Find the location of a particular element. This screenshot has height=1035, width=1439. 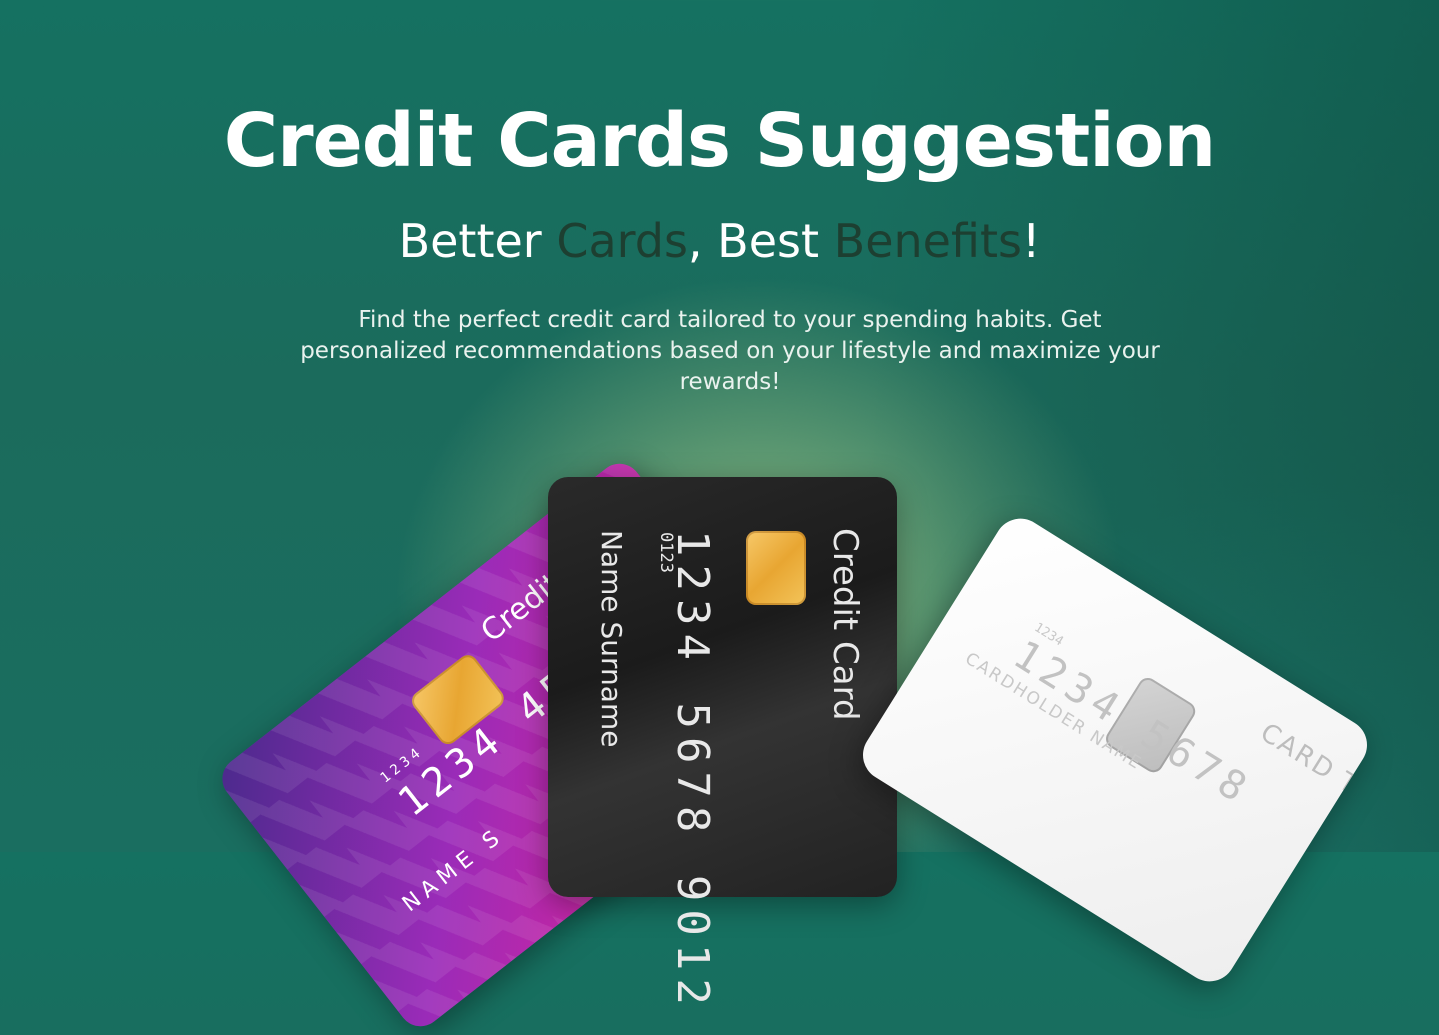

black-card-name: Name Surname is located at coordinates (611, 639).